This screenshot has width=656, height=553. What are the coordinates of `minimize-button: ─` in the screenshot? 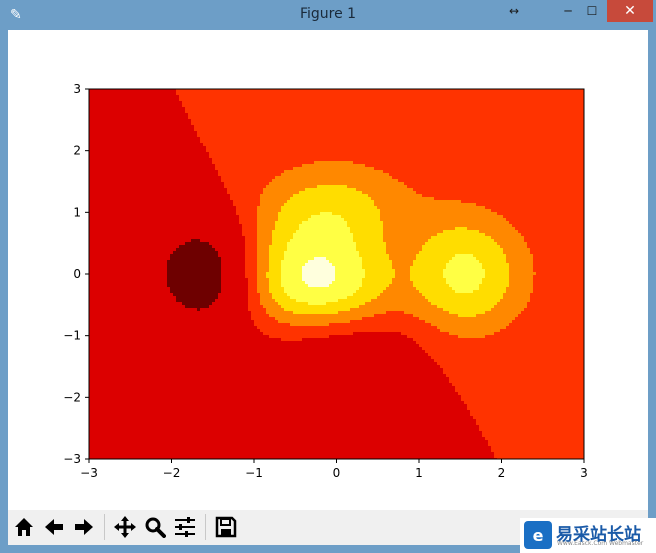 It's located at (568, 11).